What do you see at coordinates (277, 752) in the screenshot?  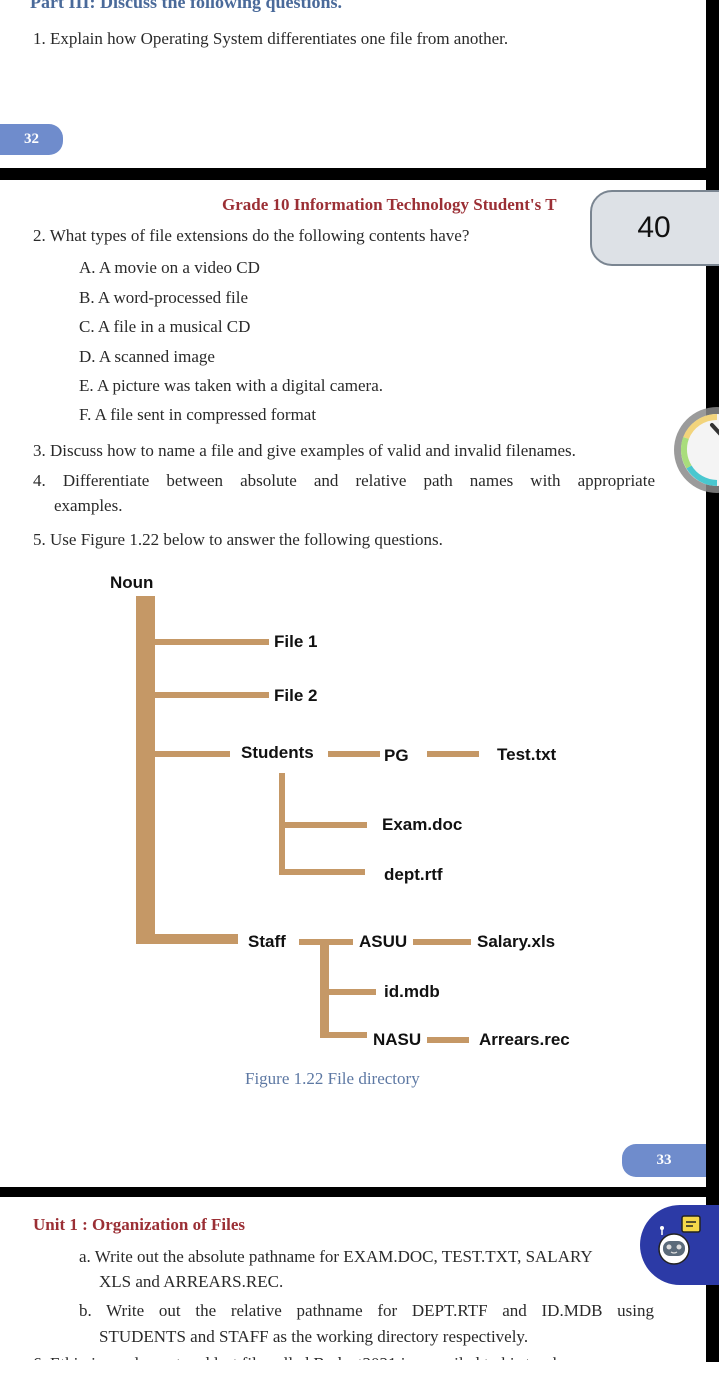 I see `tree-node-students: Students` at bounding box center [277, 752].